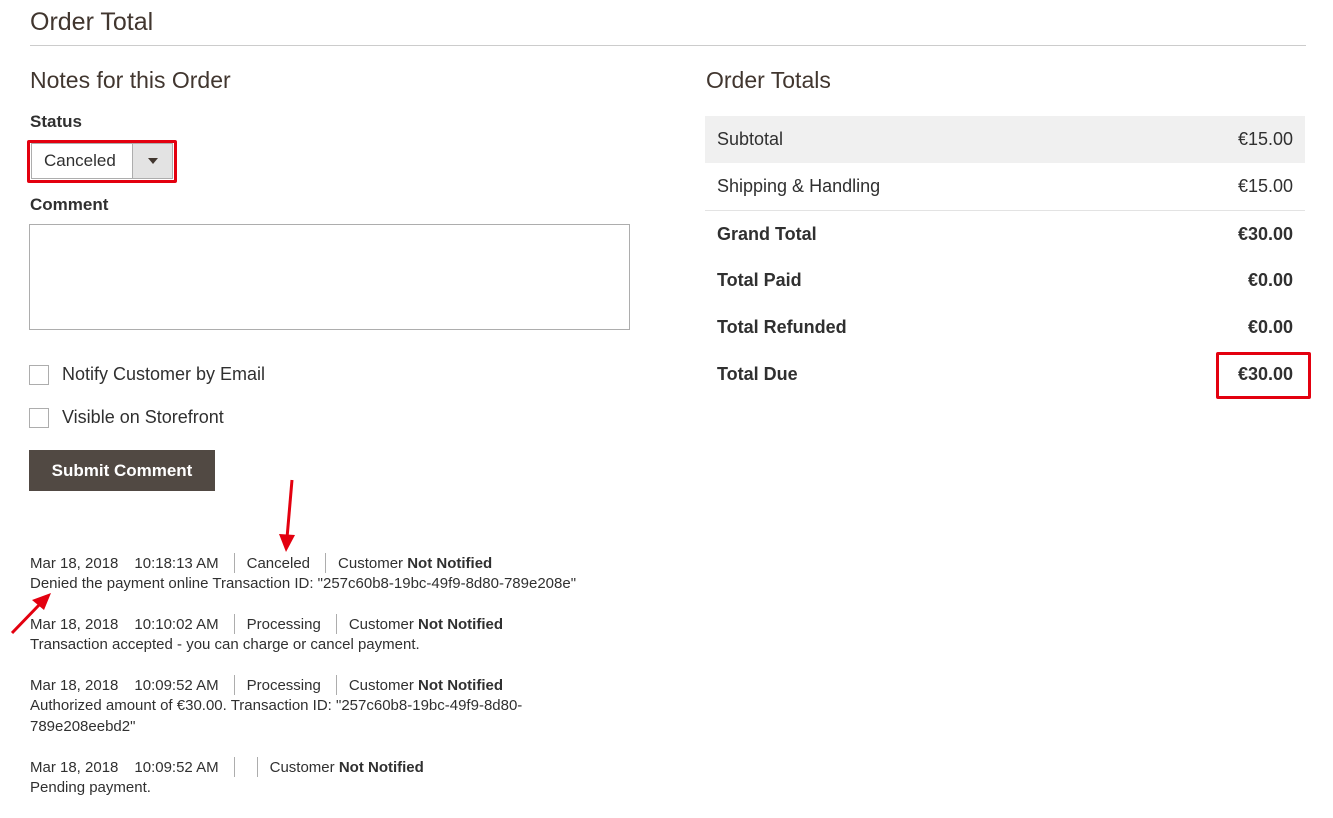 Image resolution: width=1333 pixels, height=818 pixels. I want to click on order-totals-title: Order Totals, so click(768, 80).